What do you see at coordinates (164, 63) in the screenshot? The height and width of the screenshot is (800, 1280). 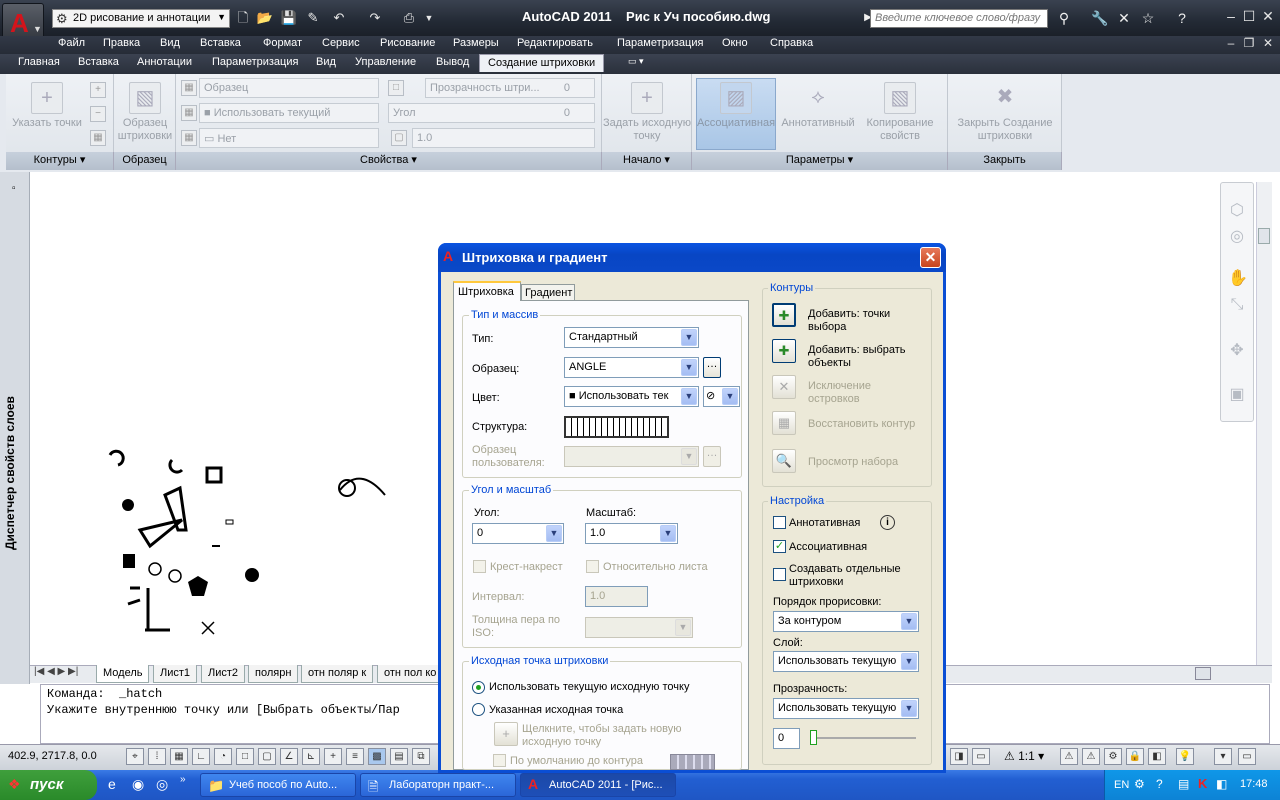 I see `tab-annotate: Аннотации` at bounding box center [164, 63].